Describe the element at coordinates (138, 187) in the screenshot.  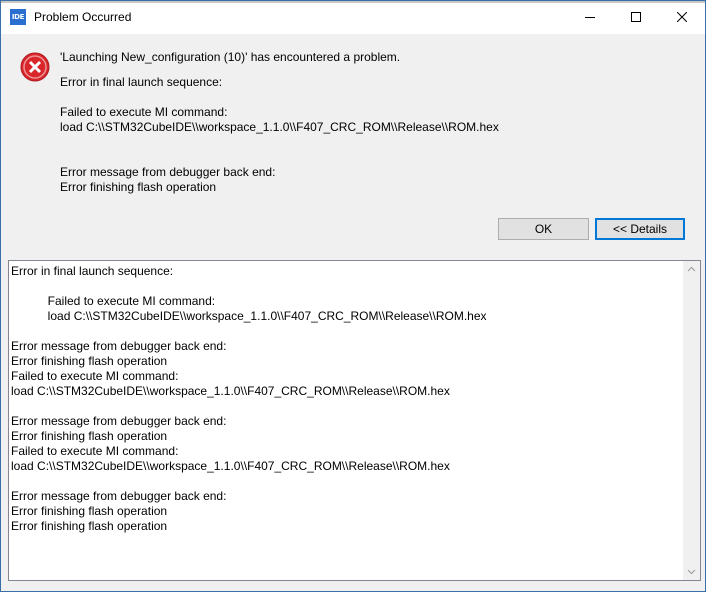
I see `message-line: Error finishing flash operation` at that location.